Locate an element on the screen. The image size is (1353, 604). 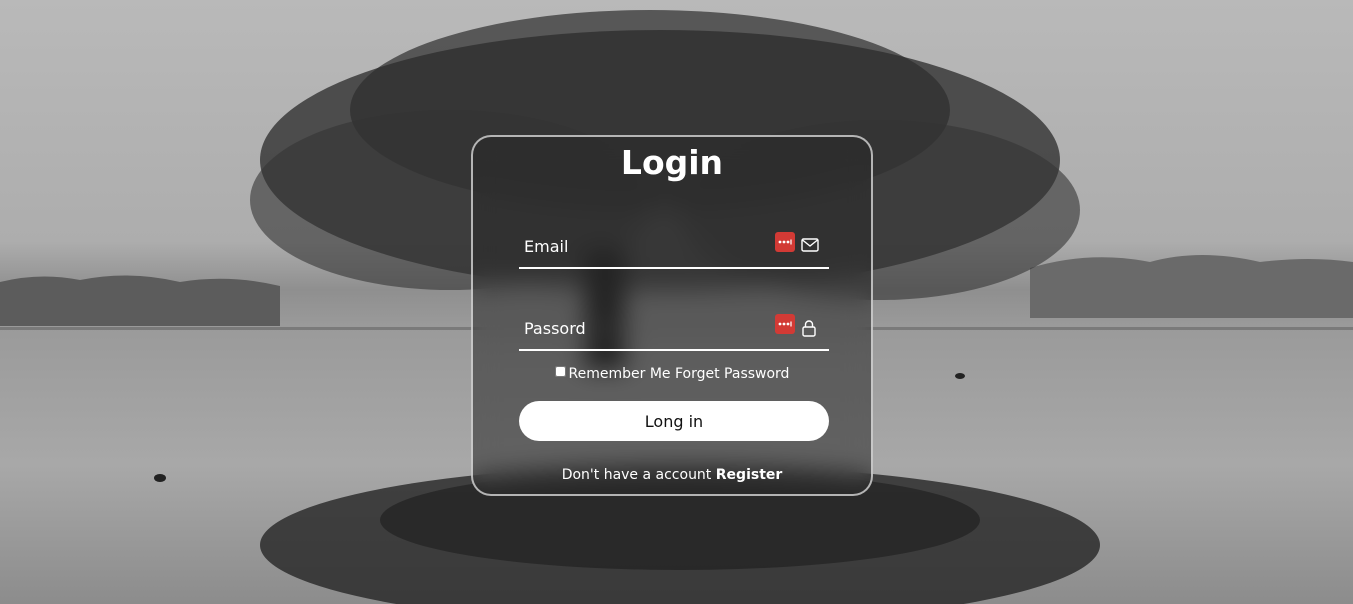
remember-me-checkbox is located at coordinates (560, 371).